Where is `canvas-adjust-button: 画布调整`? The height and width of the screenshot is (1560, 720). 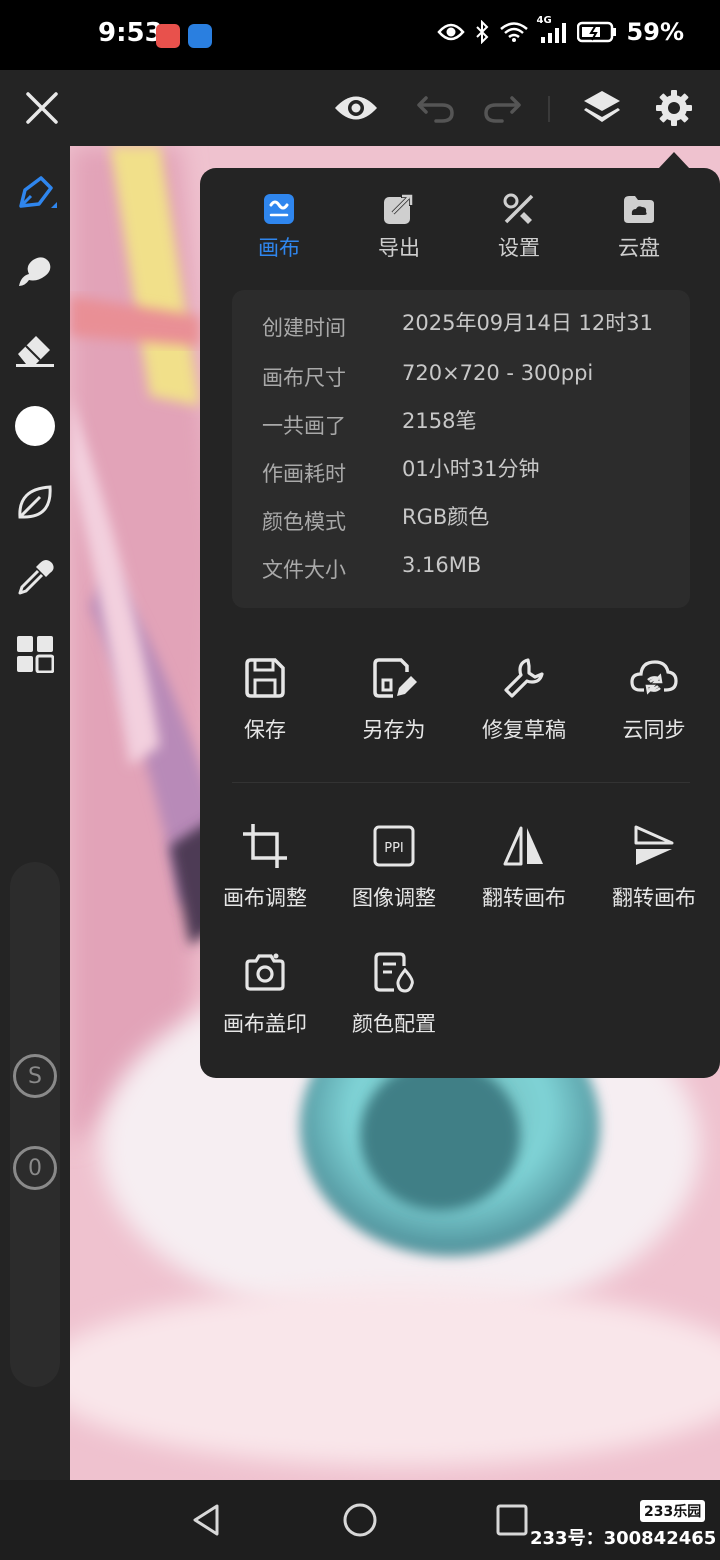 canvas-adjust-button: 画布调整 is located at coordinates (265, 867).